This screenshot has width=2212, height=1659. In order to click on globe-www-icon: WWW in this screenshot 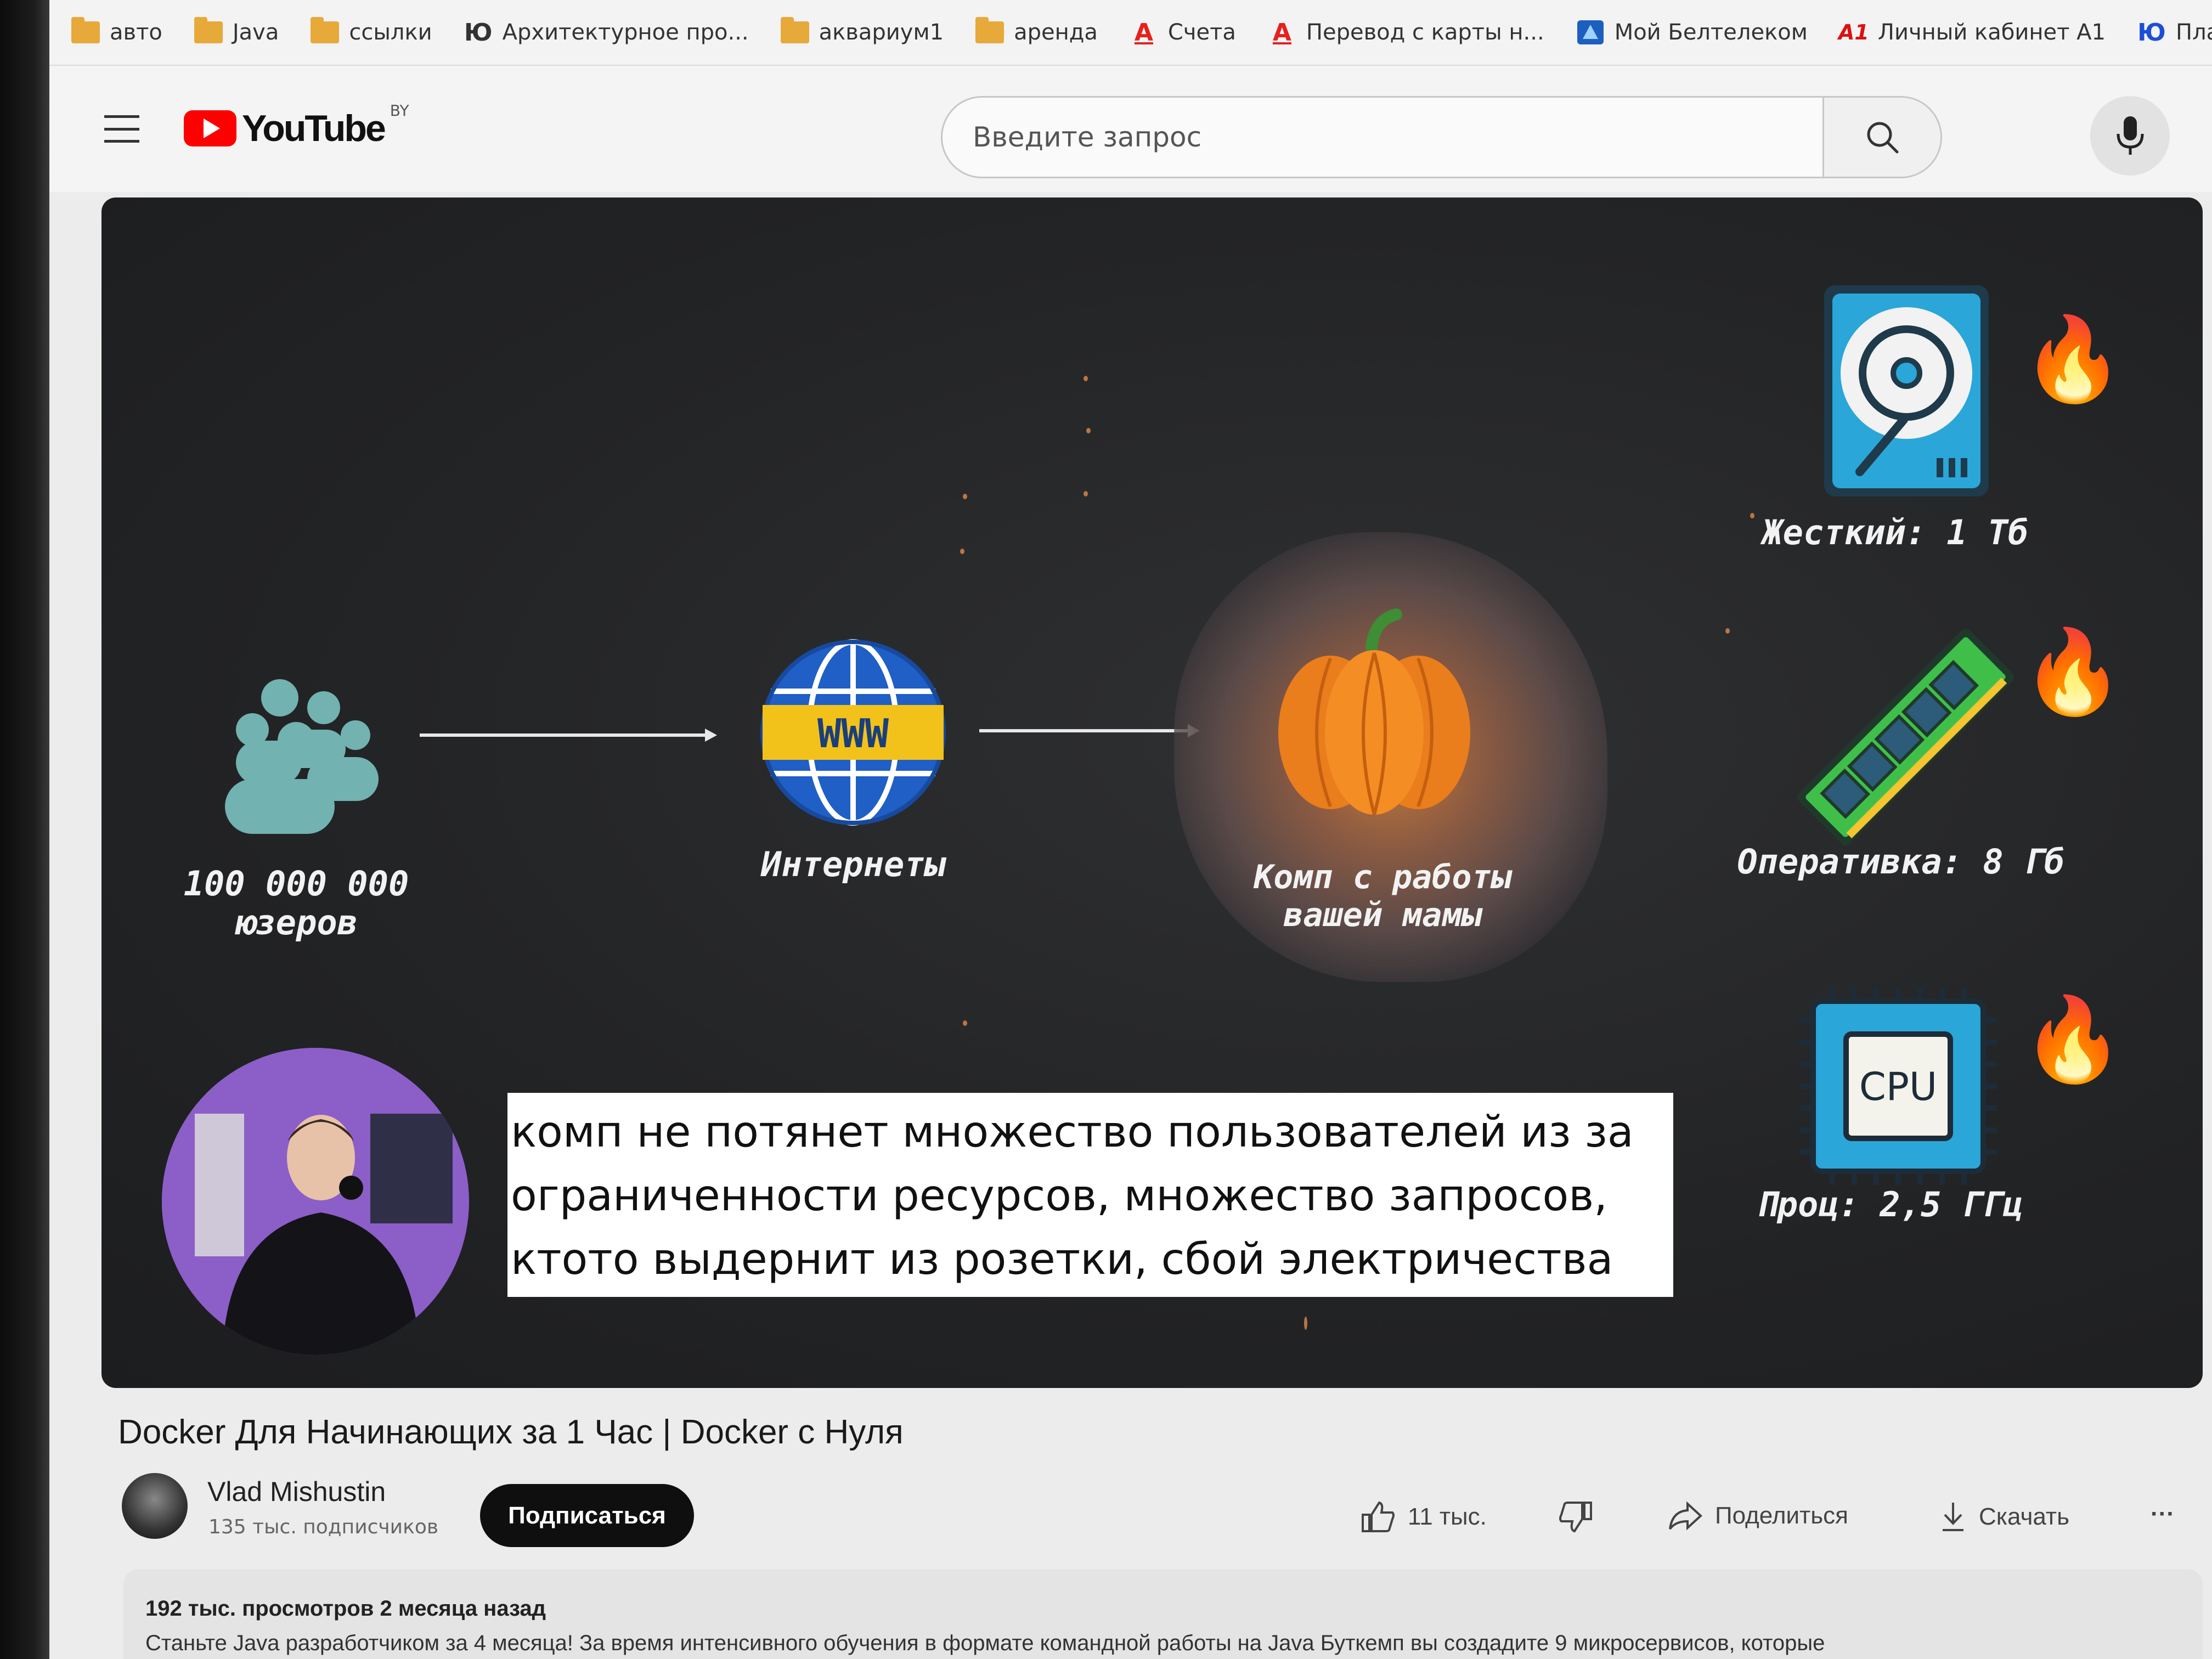, I will do `click(853, 732)`.